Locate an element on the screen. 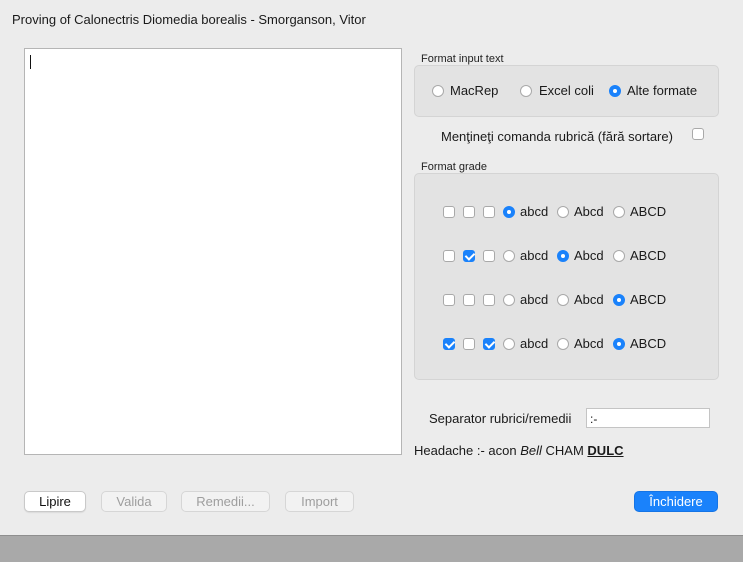 This screenshot has width=743, height=562. grade-row4-radio-ABCD is located at coordinates (619, 344).